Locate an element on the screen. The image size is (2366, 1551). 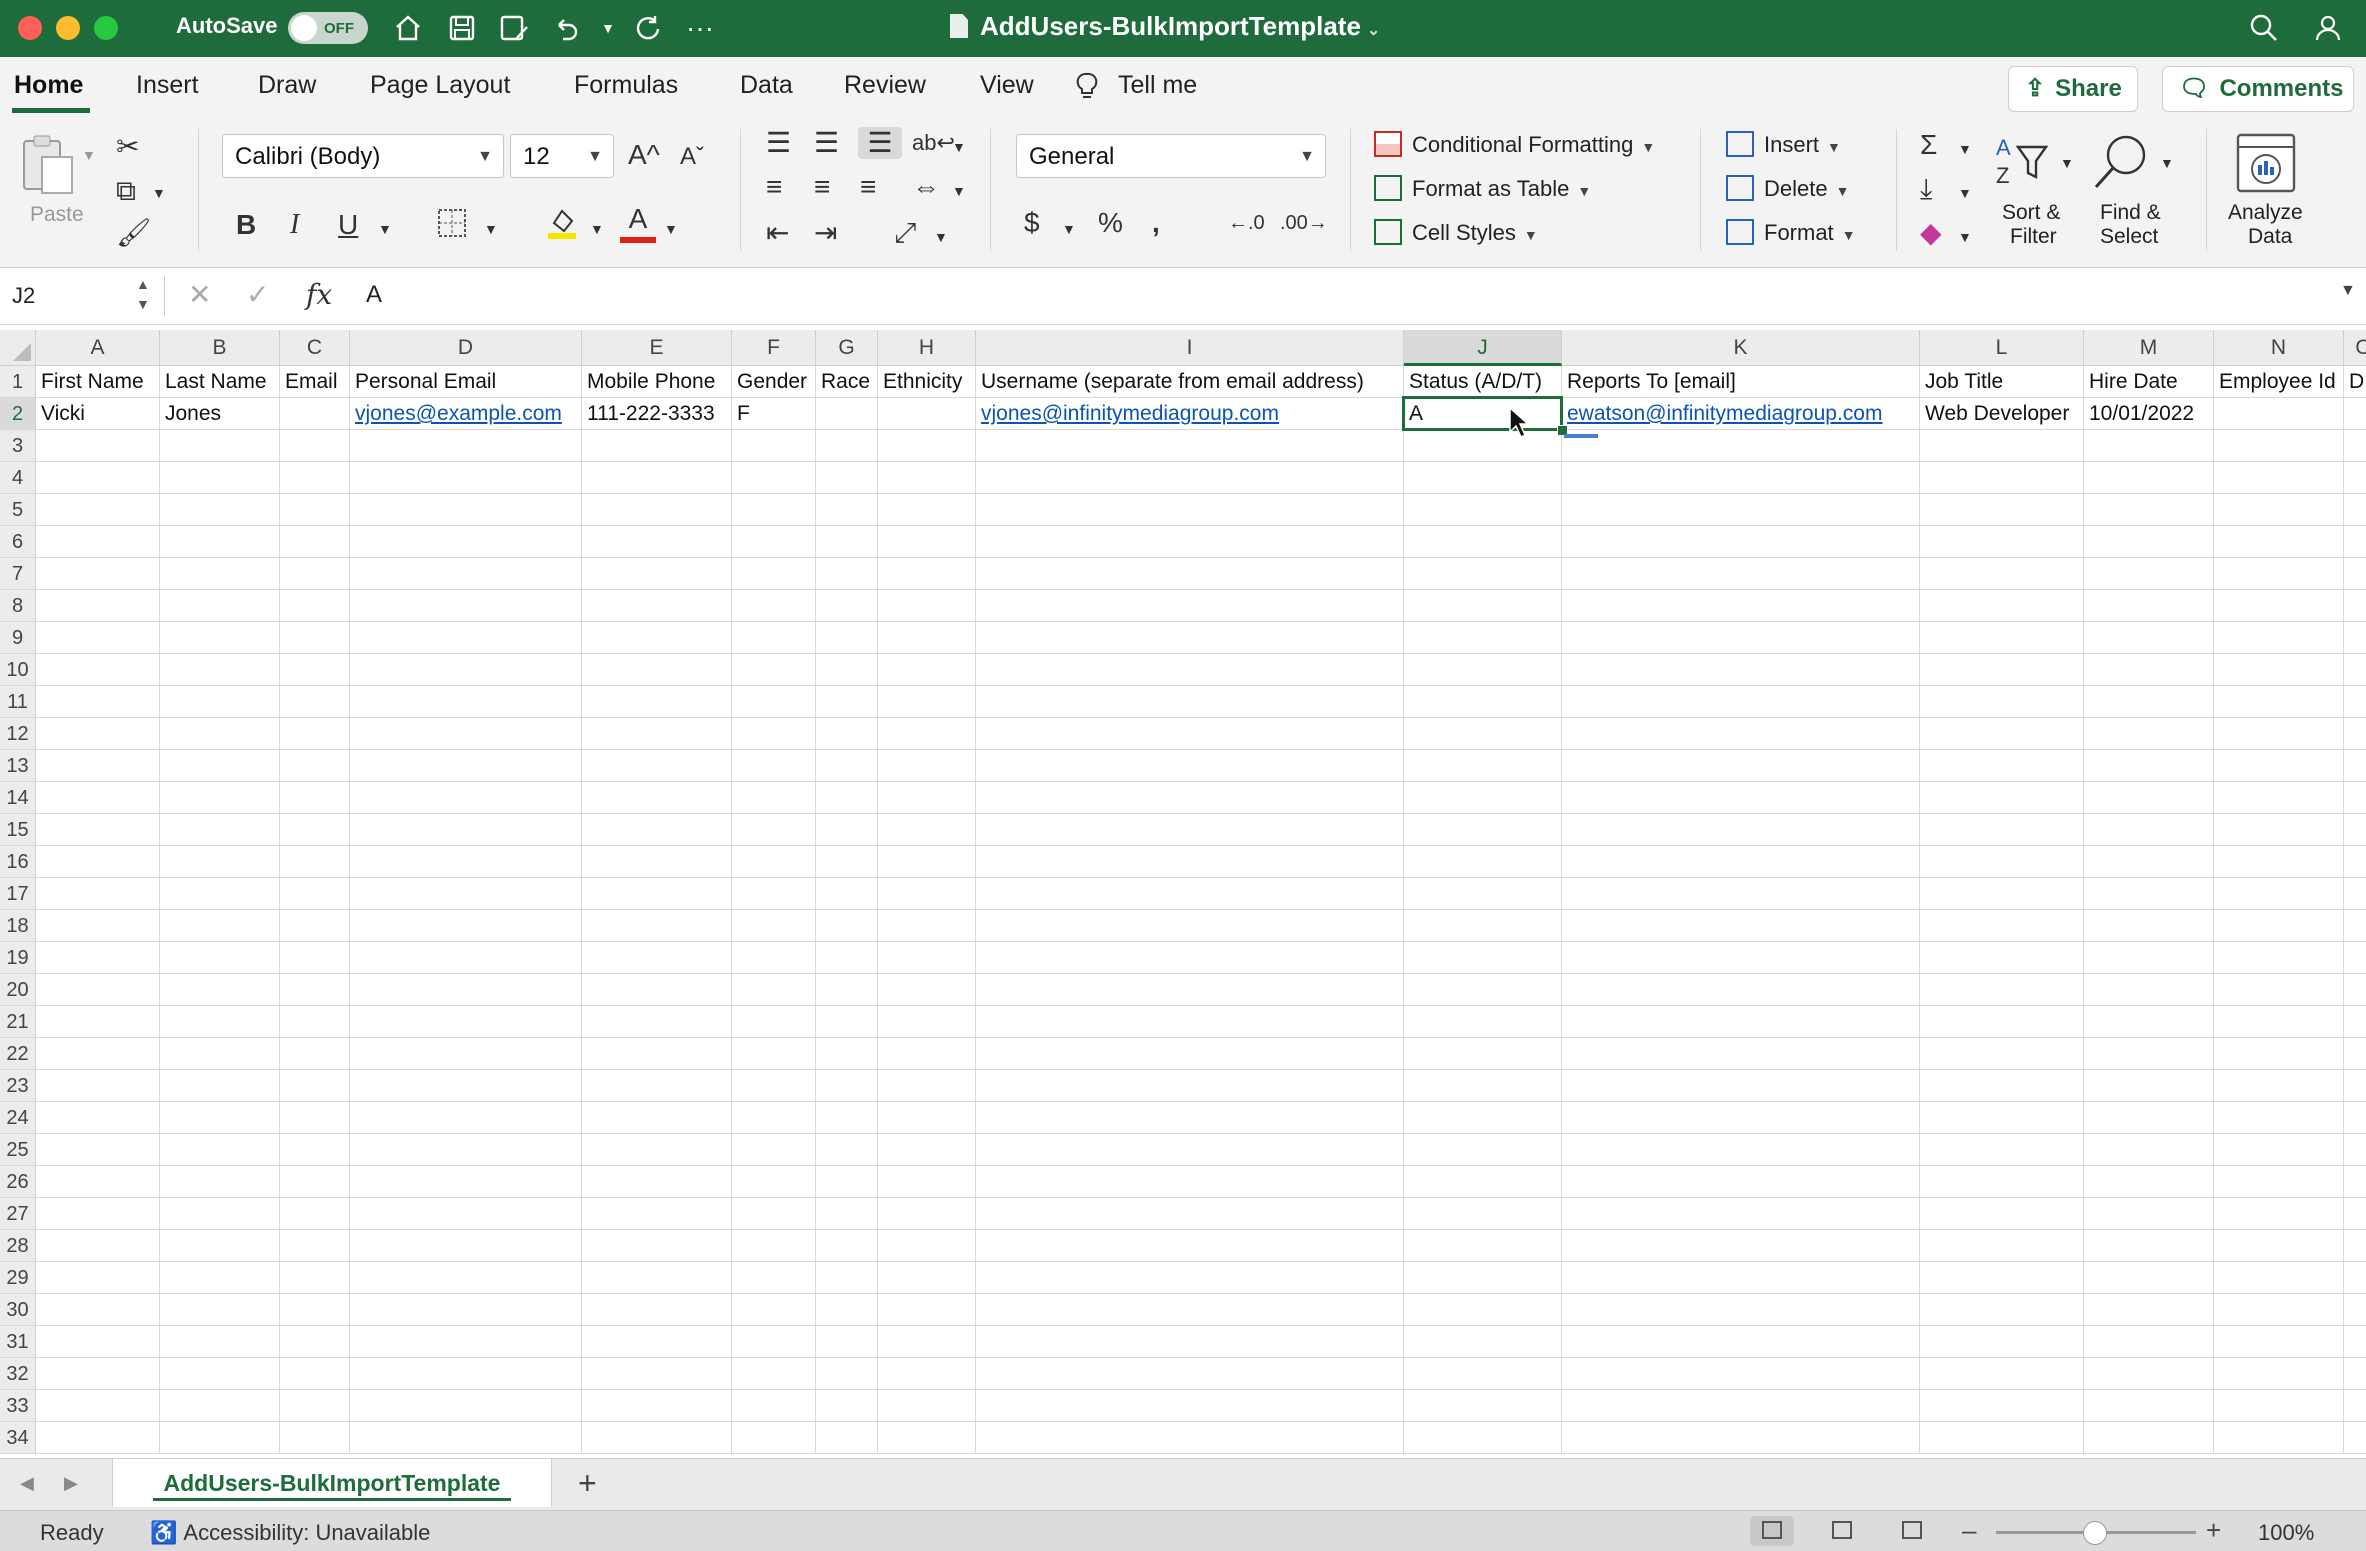
orientation-dropdown-icon: ▼ is located at coordinates (941, 237).